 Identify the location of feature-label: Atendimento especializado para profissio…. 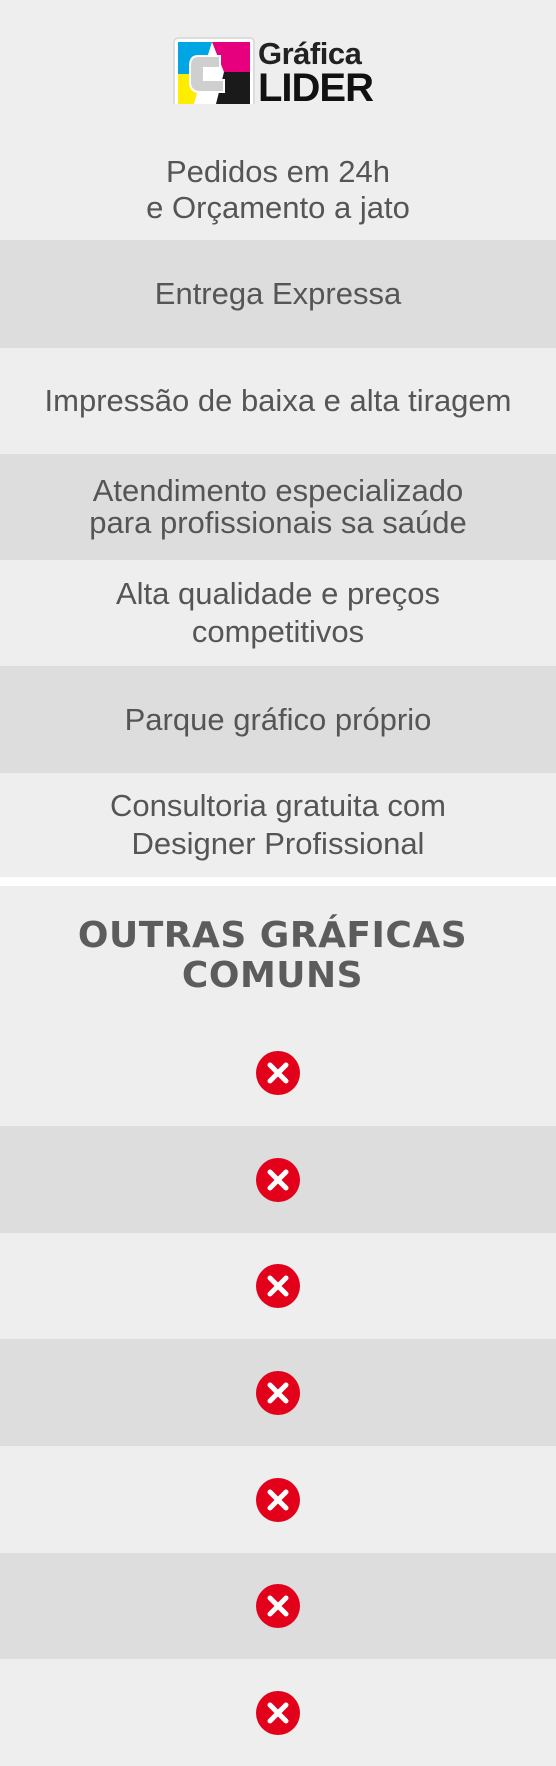
(278, 506).